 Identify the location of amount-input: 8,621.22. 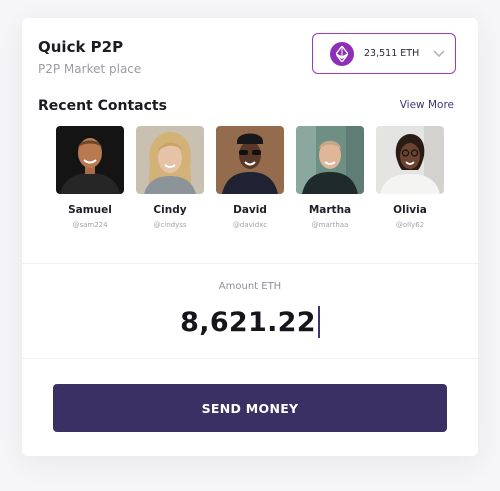
(250, 322).